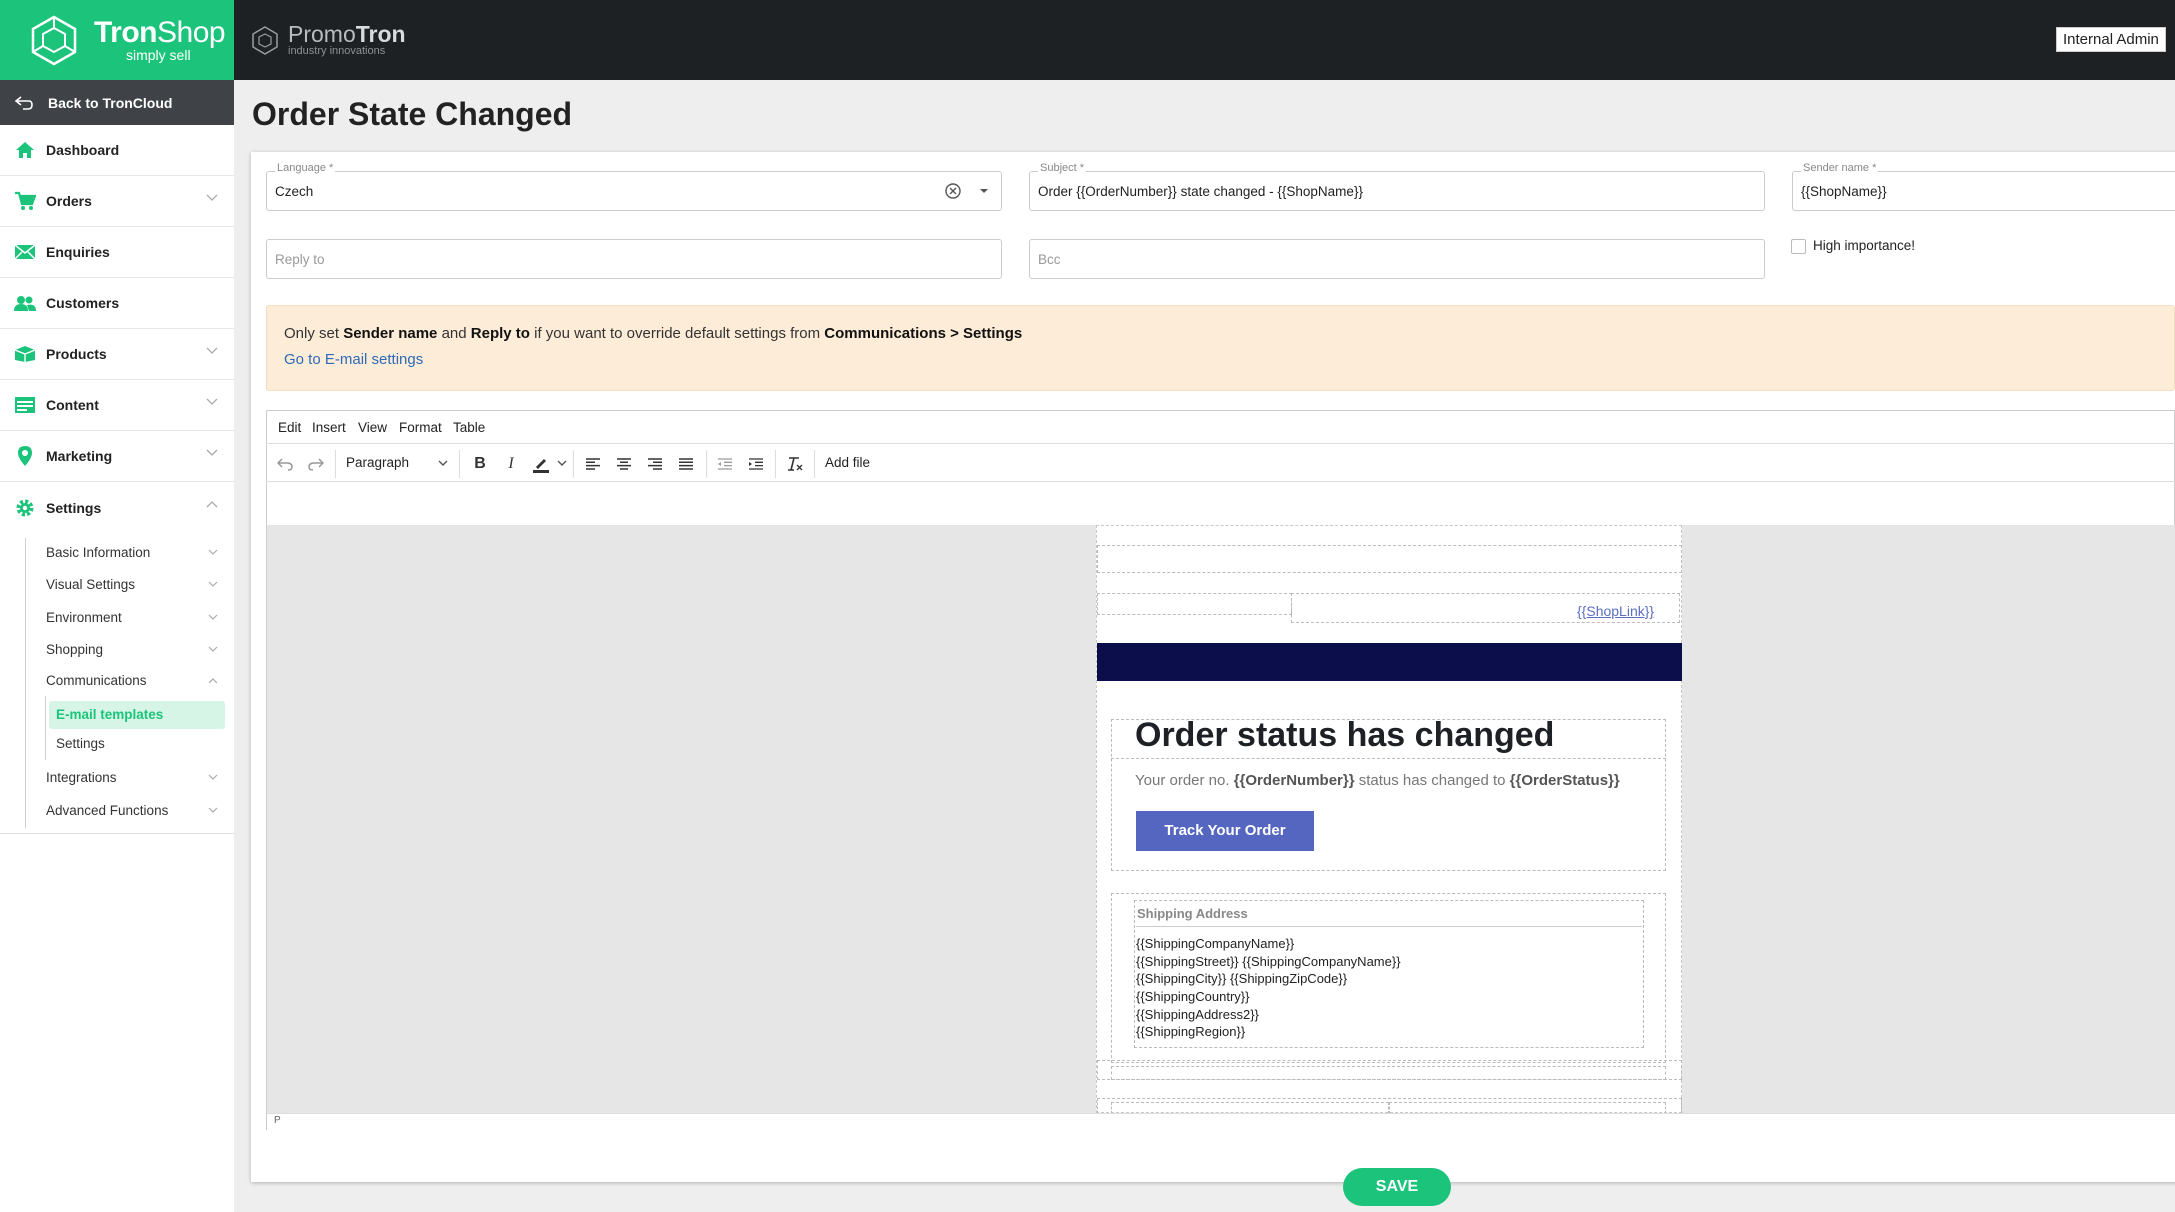 This screenshot has width=2175, height=1212. What do you see at coordinates (134, 618) in the screenshot?
I see `sidebar-sub-environment: Environment` at bounding box center [134, 618].